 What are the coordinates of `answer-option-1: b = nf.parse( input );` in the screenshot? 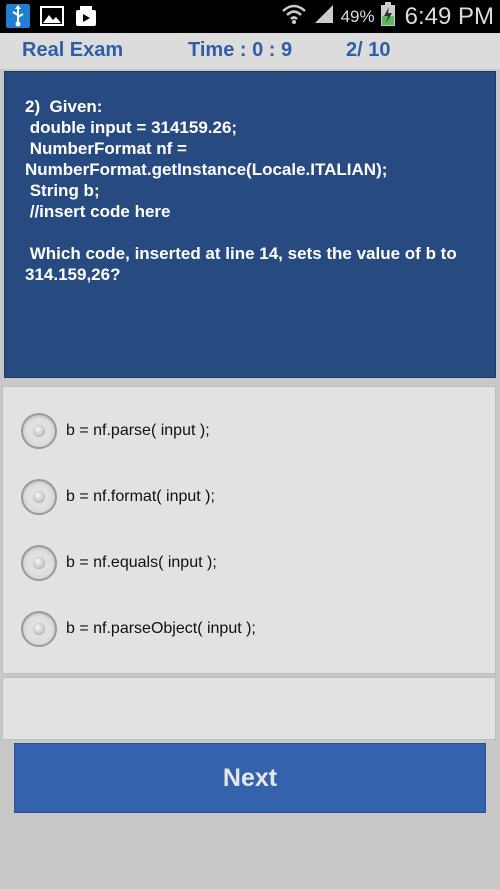 It's located at (115, 431).